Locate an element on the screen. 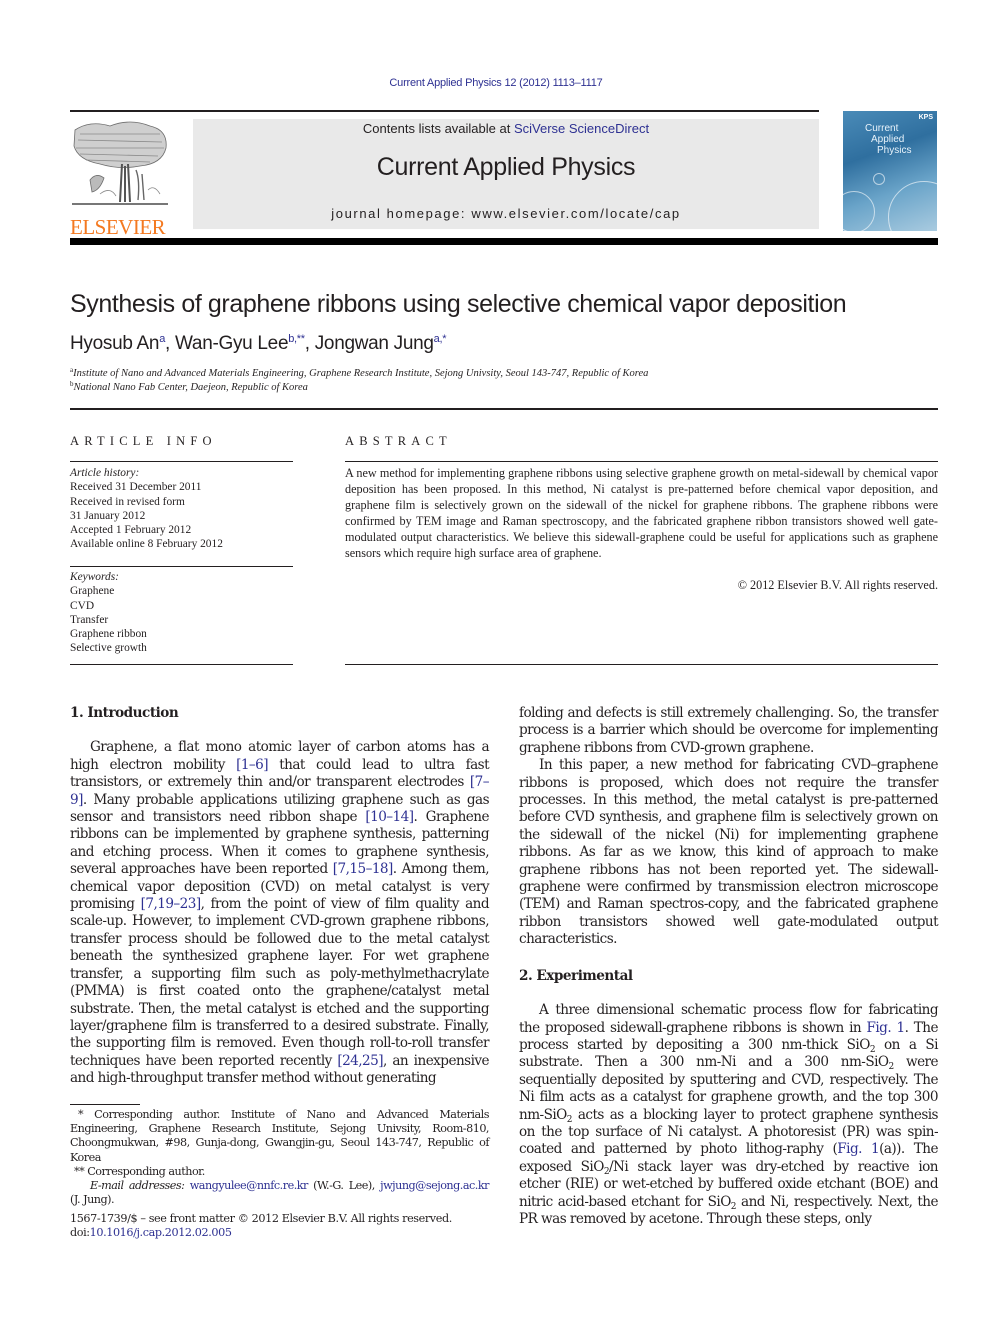 The width and height of the screenshot is (992, 1323). cover-title: Current Applied Physics is located at coordinates (888, 139).